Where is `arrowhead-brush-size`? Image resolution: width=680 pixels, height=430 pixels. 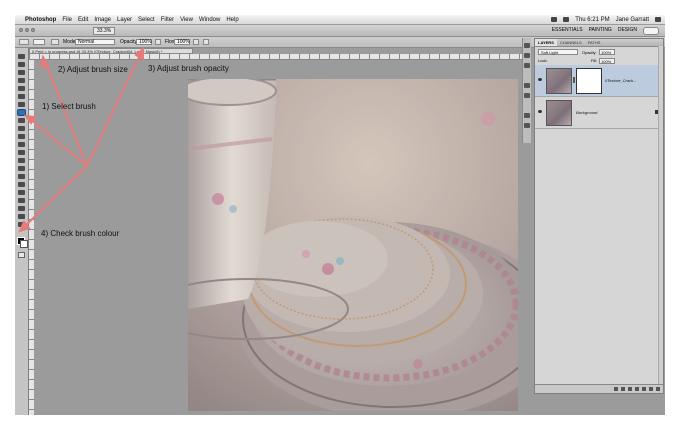
arrowhead-brush-size is located at coordinates (44, 60).